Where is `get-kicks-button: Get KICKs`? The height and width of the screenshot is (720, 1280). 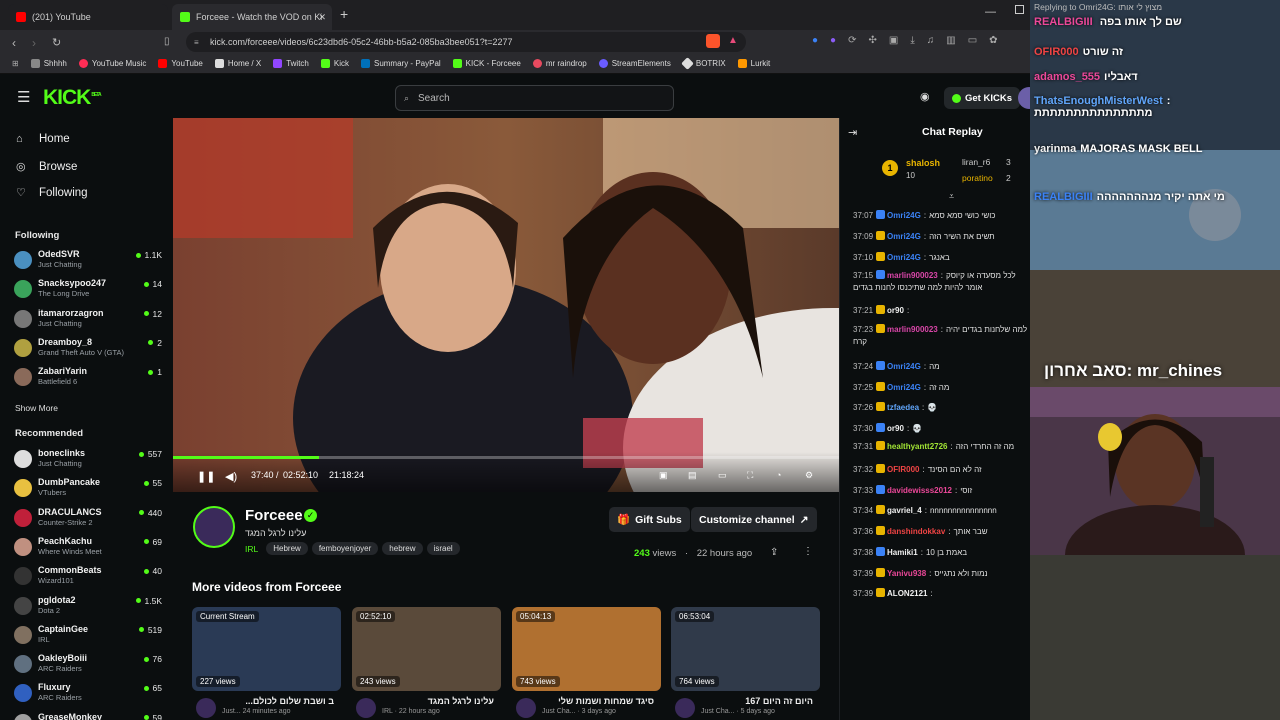
get-kicks-button: Get KICKs is located at coordinates (982, 98).